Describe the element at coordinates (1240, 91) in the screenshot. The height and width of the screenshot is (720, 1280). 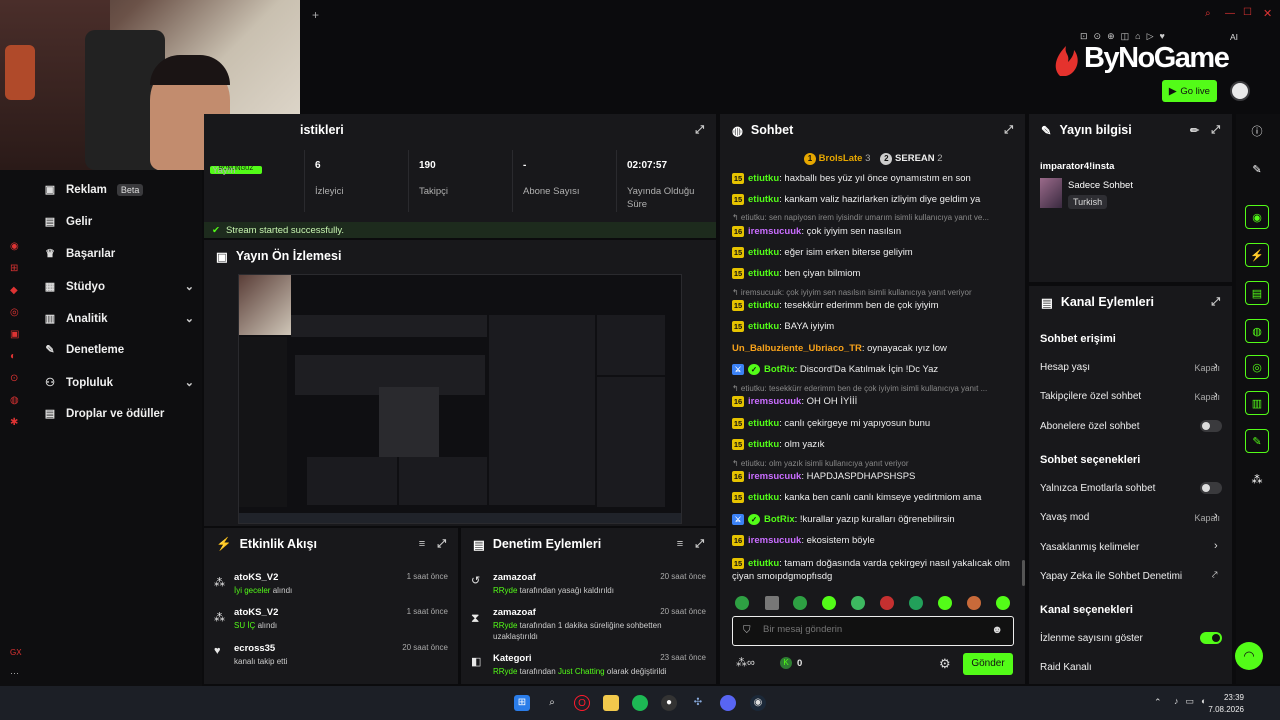
I see `avatar` at that location.